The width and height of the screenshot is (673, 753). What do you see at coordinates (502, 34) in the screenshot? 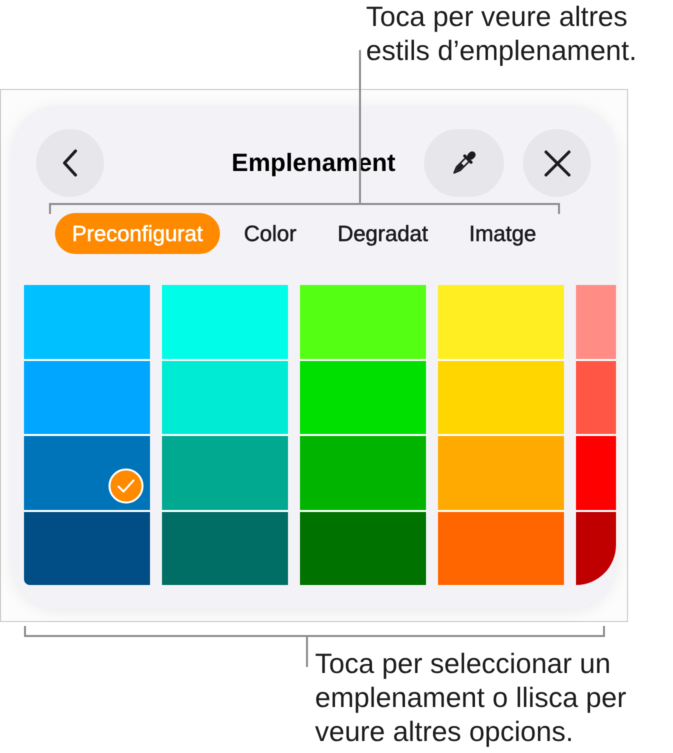
I see `callout-text: Toca per veure altres estils d’emplenament.` at bounding box center [502, 34].